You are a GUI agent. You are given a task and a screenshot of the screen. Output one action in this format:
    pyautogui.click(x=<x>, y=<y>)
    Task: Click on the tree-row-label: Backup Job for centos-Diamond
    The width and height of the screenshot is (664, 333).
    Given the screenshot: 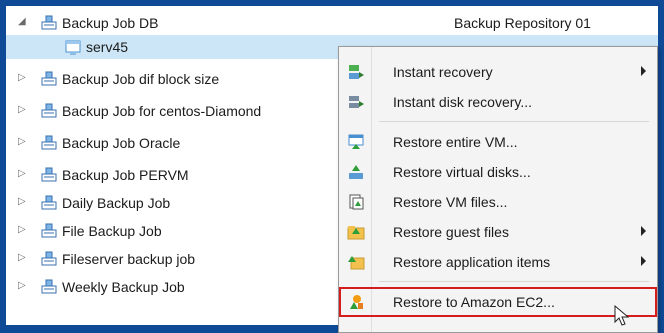 What is the action you would take?
    pyautogui.click(x=162, y=111)
    